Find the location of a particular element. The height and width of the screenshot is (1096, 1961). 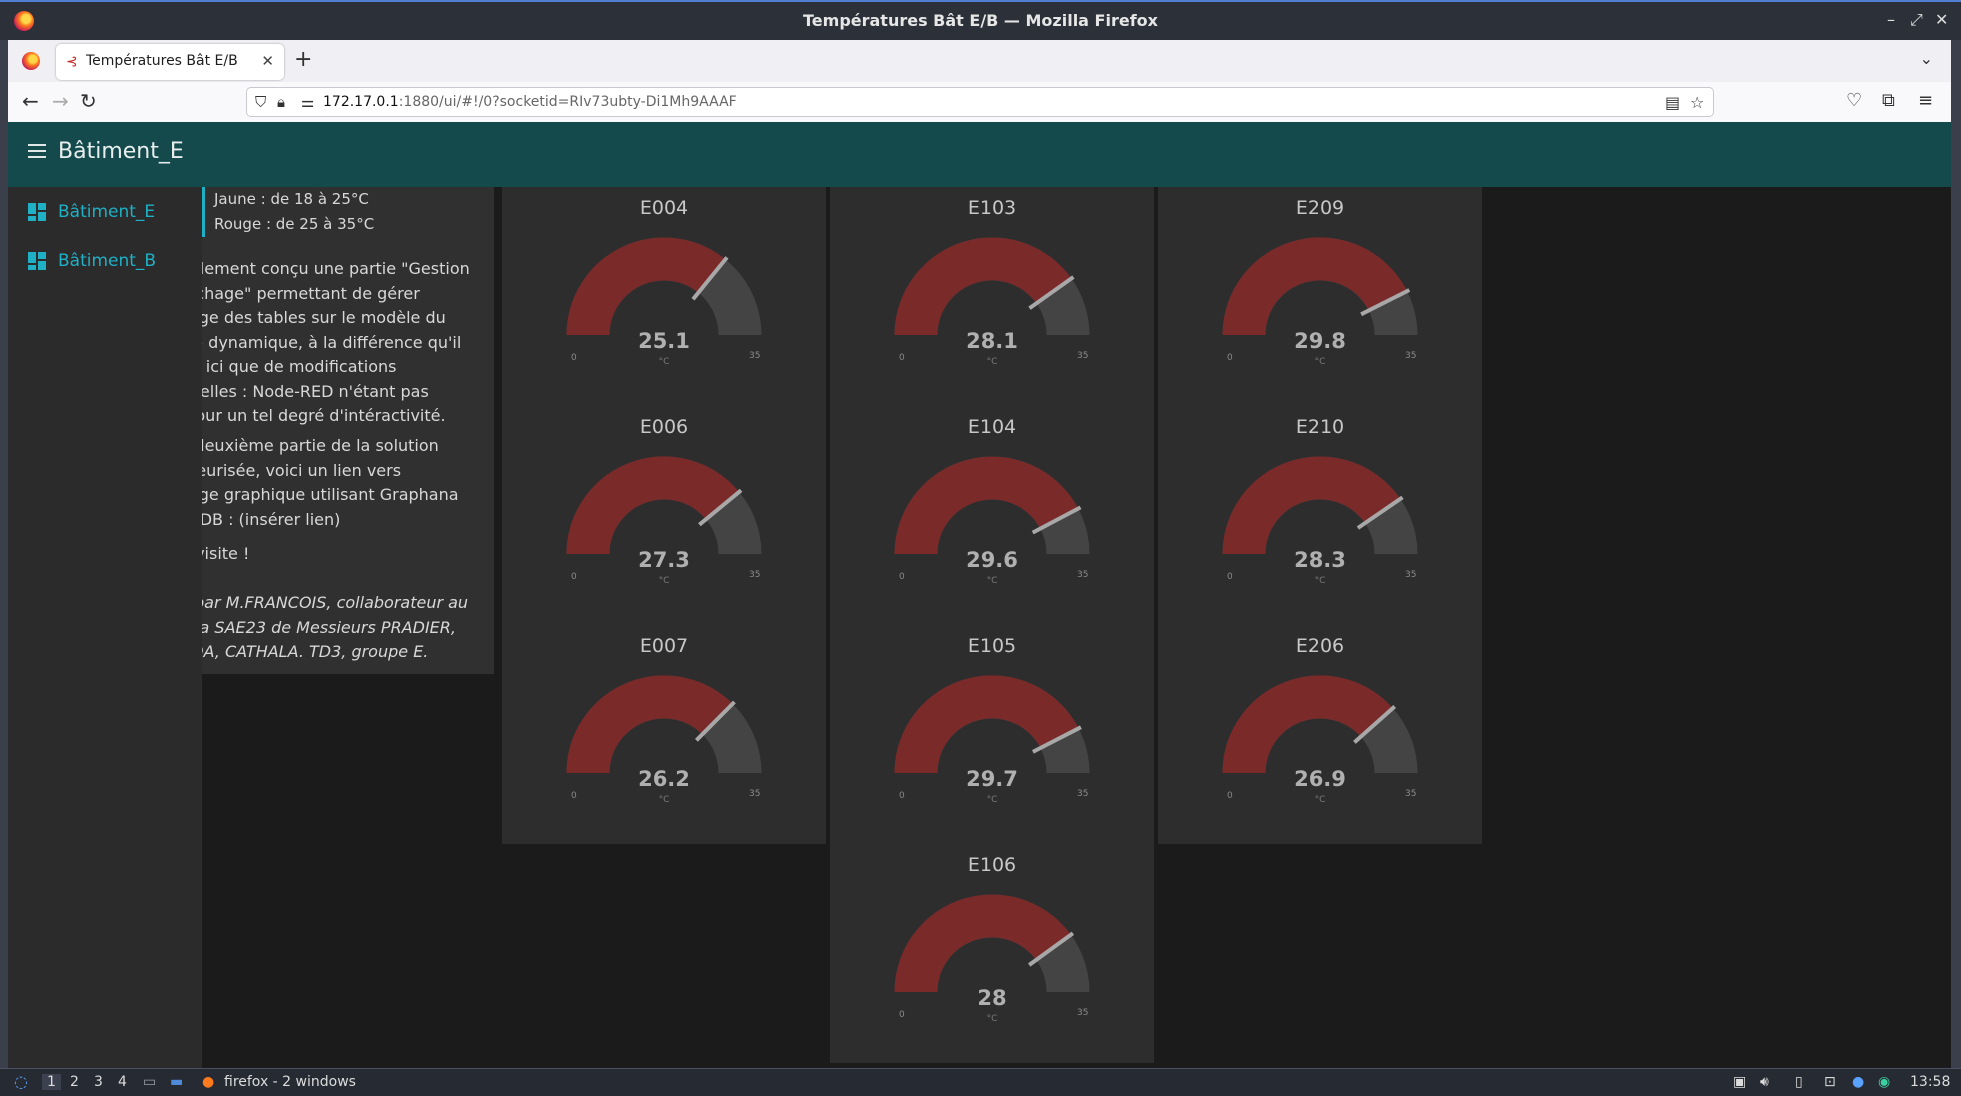

dashboard-icon is located at coordinates (37, 261).